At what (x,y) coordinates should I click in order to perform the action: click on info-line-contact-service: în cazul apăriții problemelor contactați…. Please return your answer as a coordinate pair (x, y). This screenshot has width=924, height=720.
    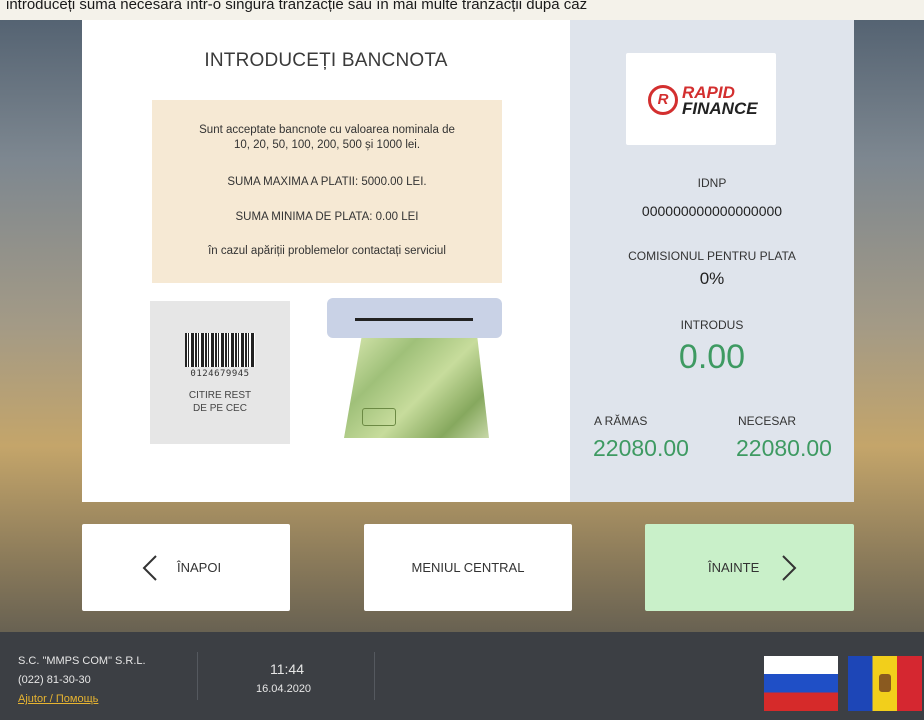
    Looking at the image, I should click on (327, 251).